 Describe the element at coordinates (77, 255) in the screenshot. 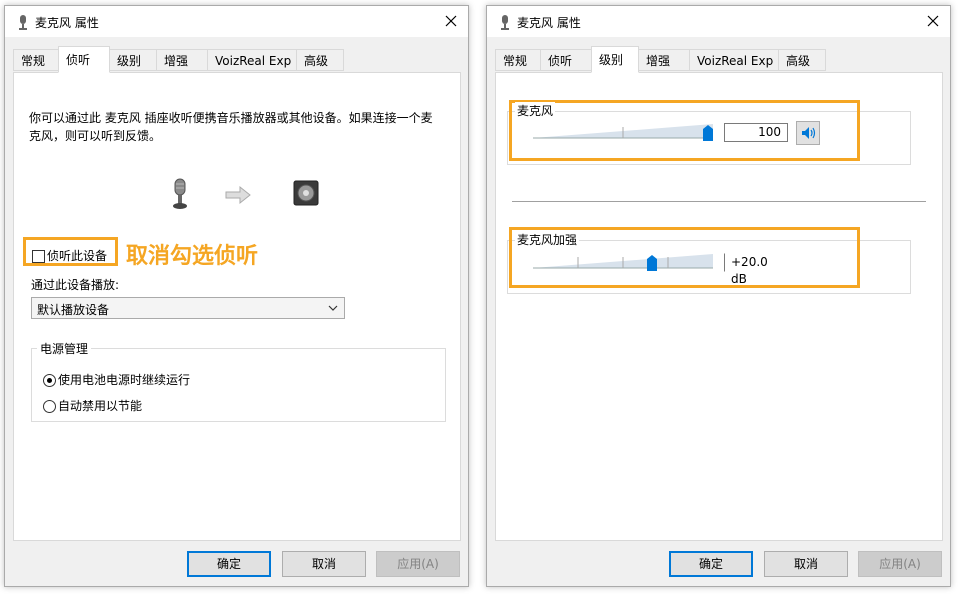

I see `listen-to-device-label: 侦听此设备` at that location.